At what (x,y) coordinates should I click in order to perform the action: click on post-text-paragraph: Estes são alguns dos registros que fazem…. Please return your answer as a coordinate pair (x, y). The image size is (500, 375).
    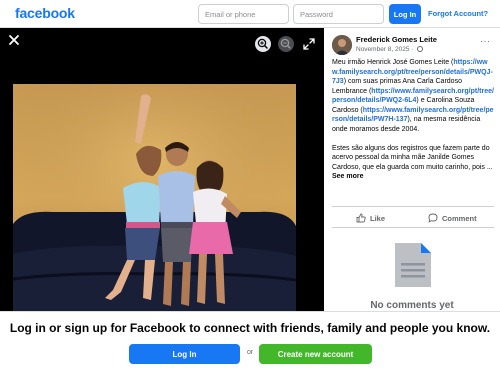
    Looking at the image, I should click on (412, 157).